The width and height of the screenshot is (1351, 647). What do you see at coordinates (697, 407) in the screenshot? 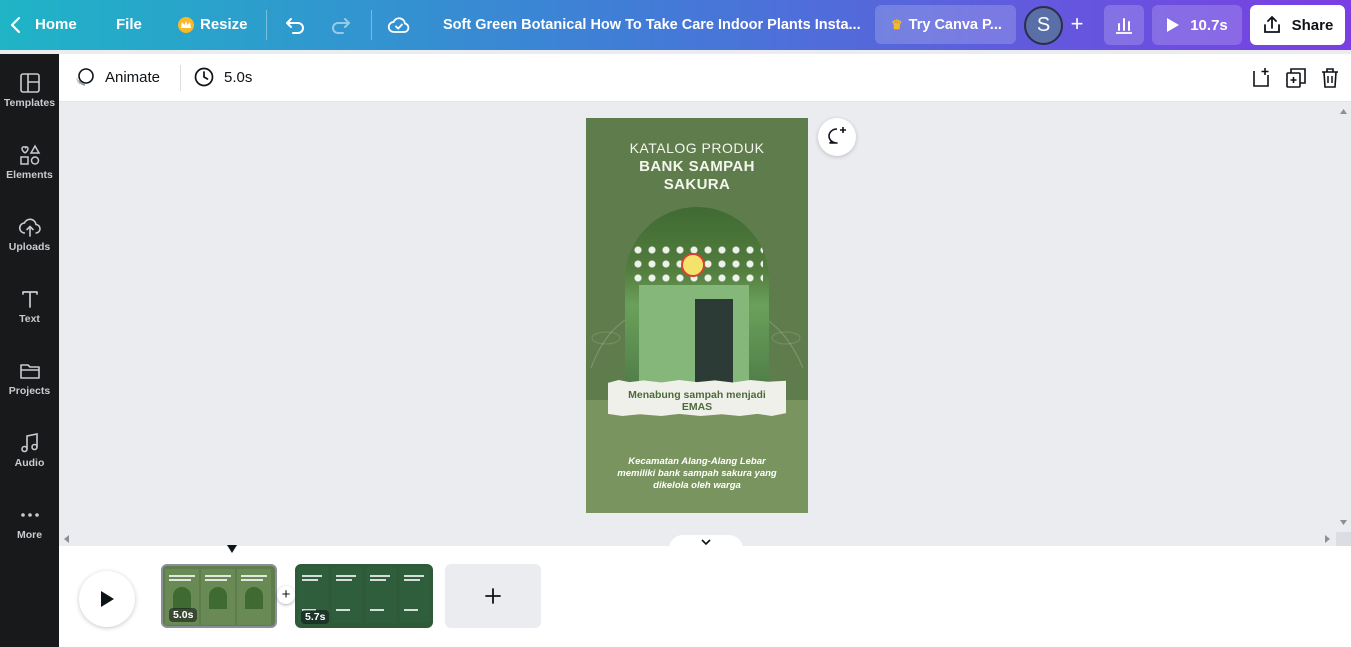
I see `tagline-line2: EMAS` at bounding box center [697, 407].